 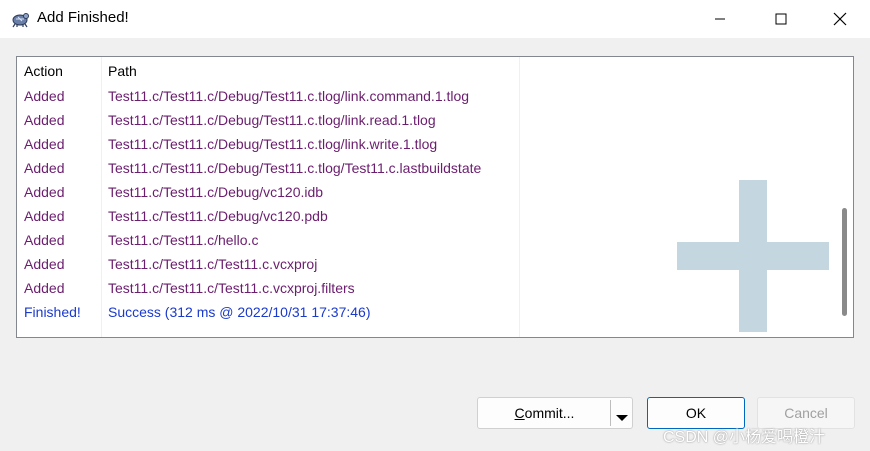 What do you see at coordinates (239, 312) in the screenshot?
I see `path-cell: Success (312 ms @ 2022/10/31 17:37:46)` at bounding box center [239, 312].